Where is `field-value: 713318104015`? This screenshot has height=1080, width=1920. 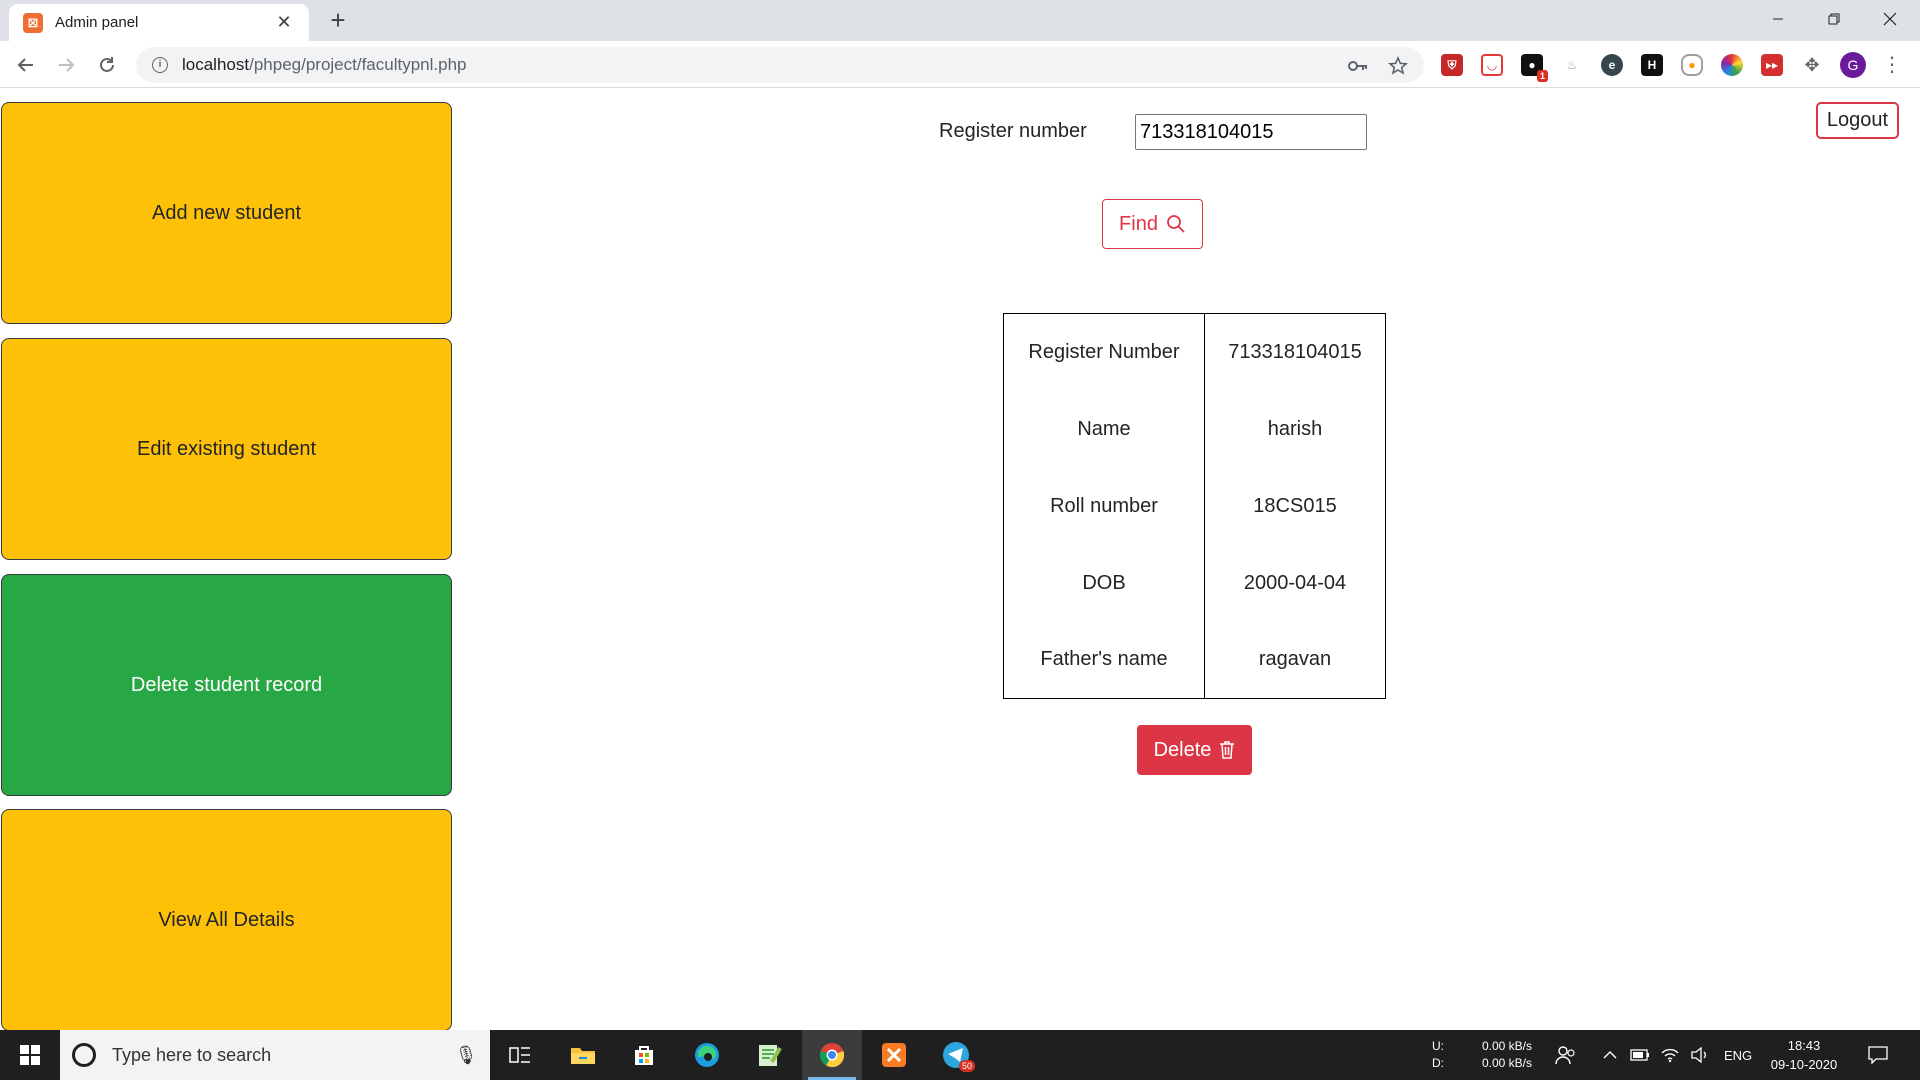
field-value: 713318104015 is located at coordinates (1295, 352).